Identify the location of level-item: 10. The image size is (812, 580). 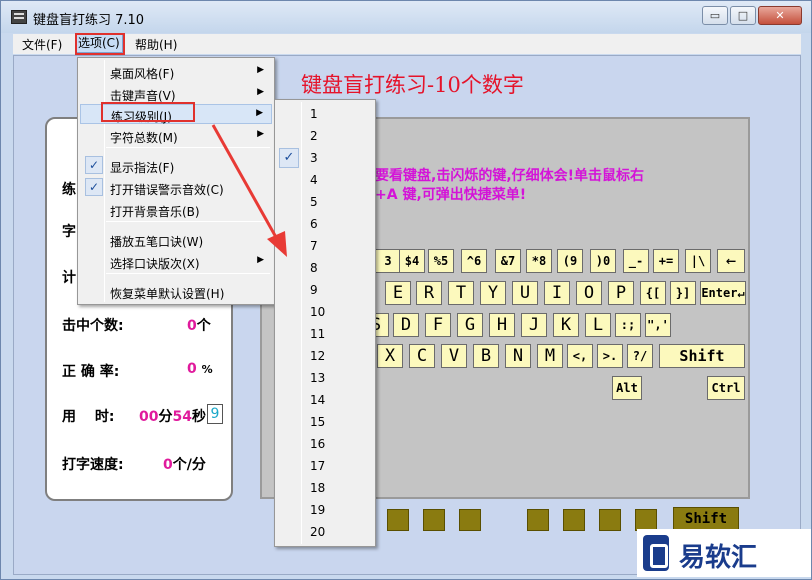
(325, 312).